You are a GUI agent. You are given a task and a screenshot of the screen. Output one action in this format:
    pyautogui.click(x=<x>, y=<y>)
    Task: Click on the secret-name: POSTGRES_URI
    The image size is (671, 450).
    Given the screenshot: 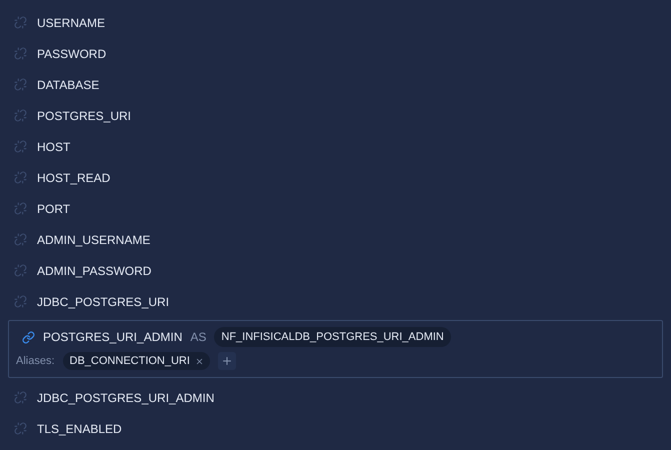 What is the action you would take?
    pyautogui.click(x=84, y=115)
    